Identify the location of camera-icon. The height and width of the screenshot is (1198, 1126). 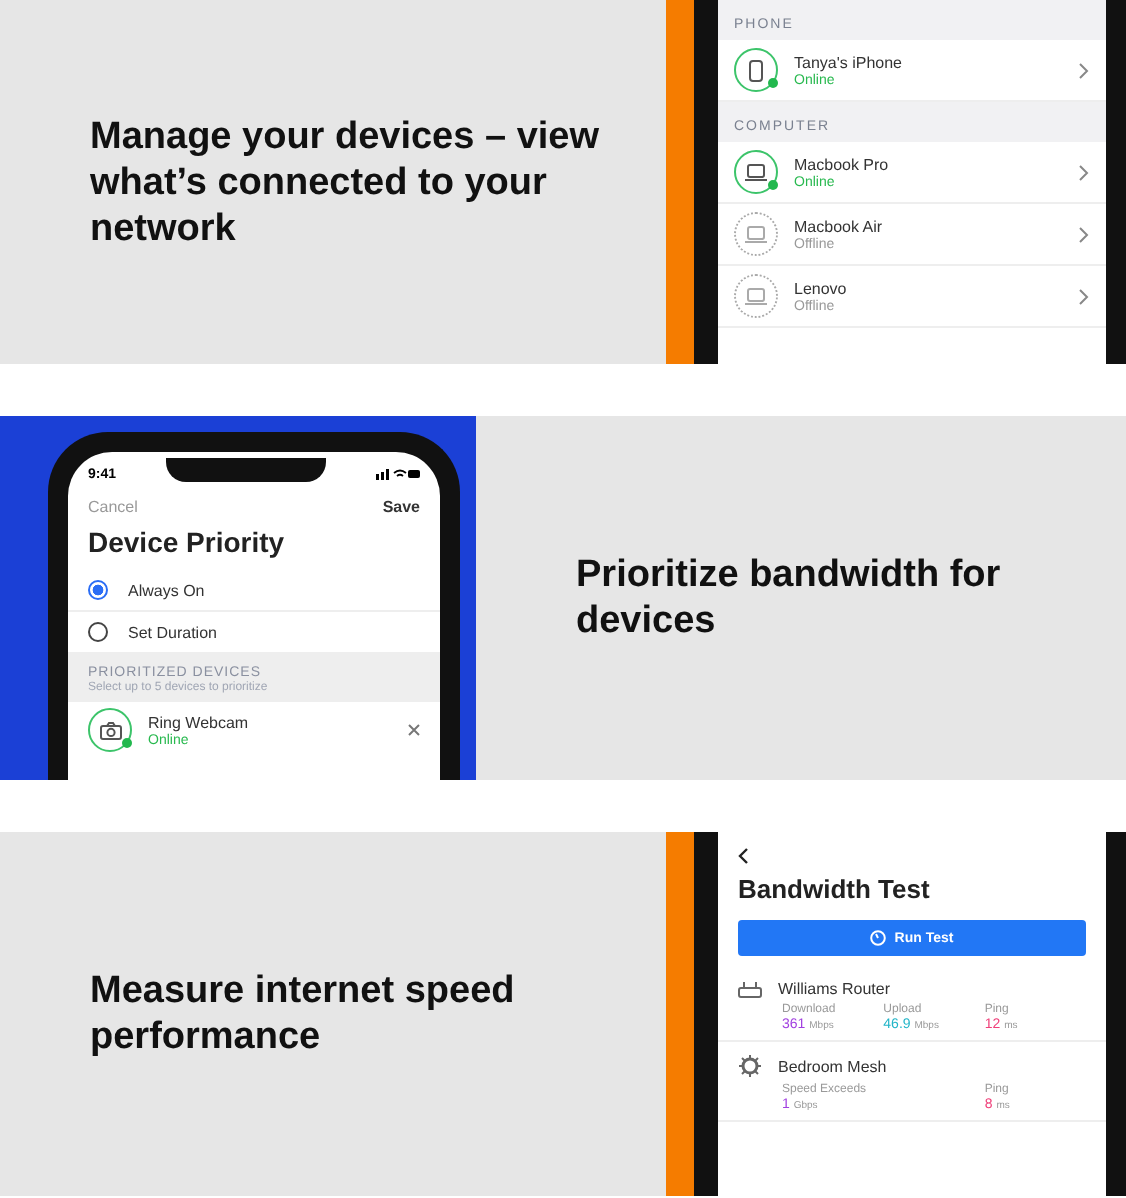
(110, 730).